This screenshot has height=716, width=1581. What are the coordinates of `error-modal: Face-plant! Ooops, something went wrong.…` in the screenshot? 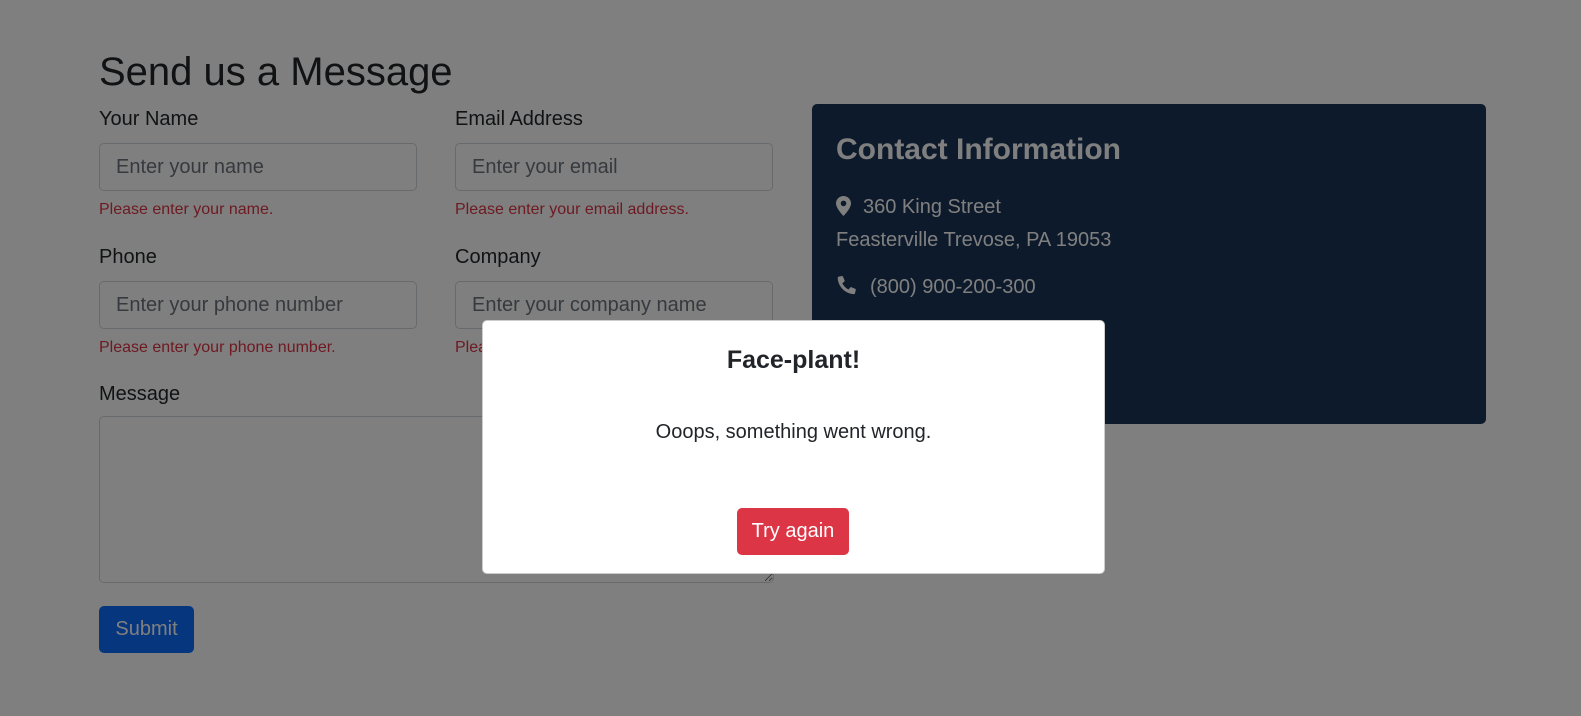 It's located at (793, 447).